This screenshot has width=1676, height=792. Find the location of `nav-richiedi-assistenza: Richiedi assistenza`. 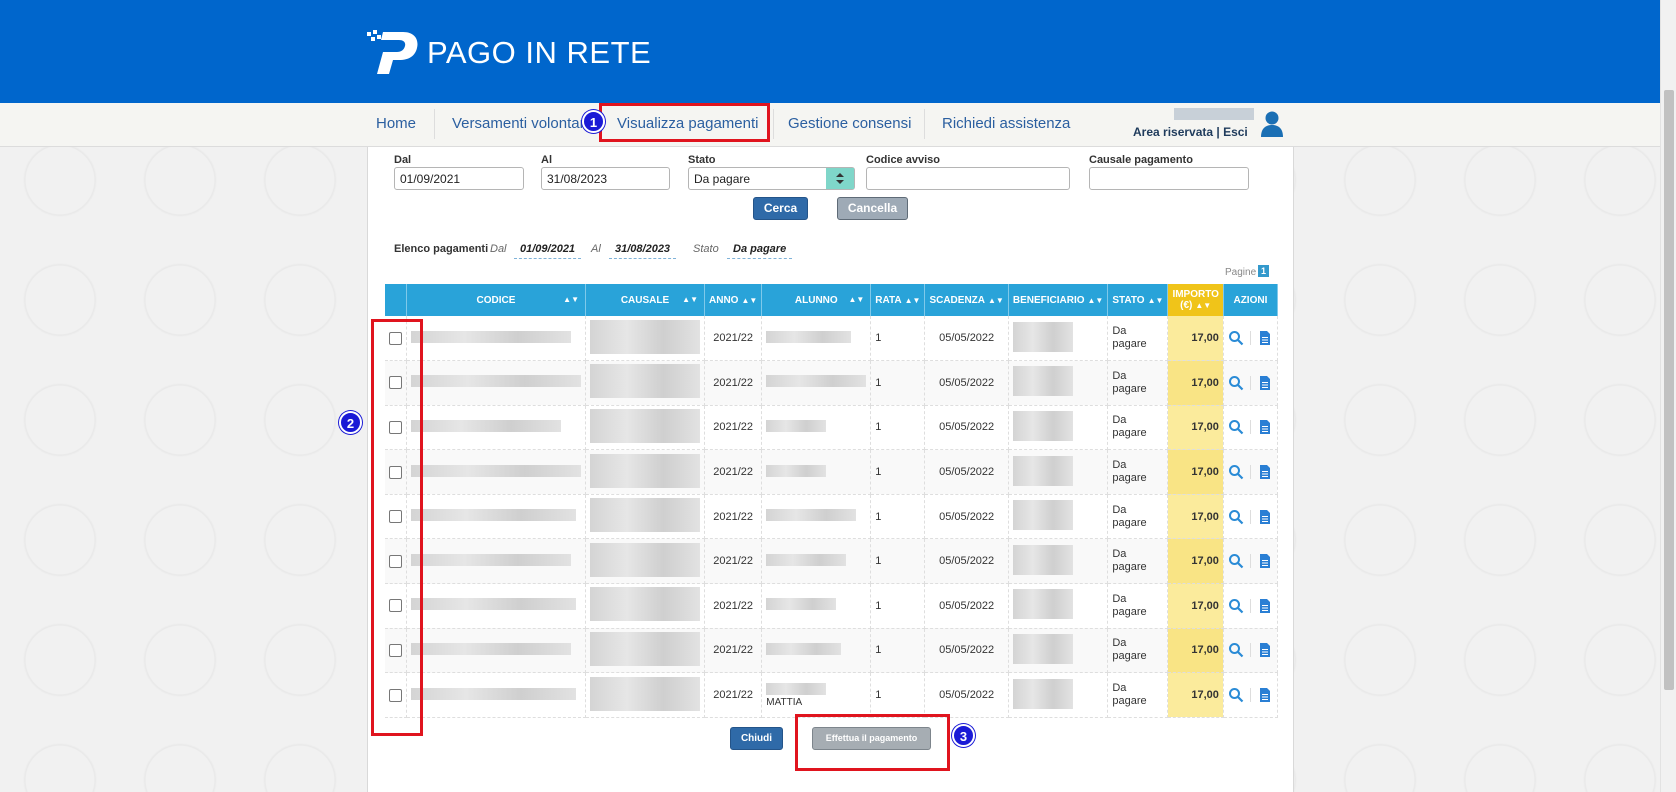

nav-richiedi-assistenza: Richiedi assistenza is located at coordinates (1006, 123).